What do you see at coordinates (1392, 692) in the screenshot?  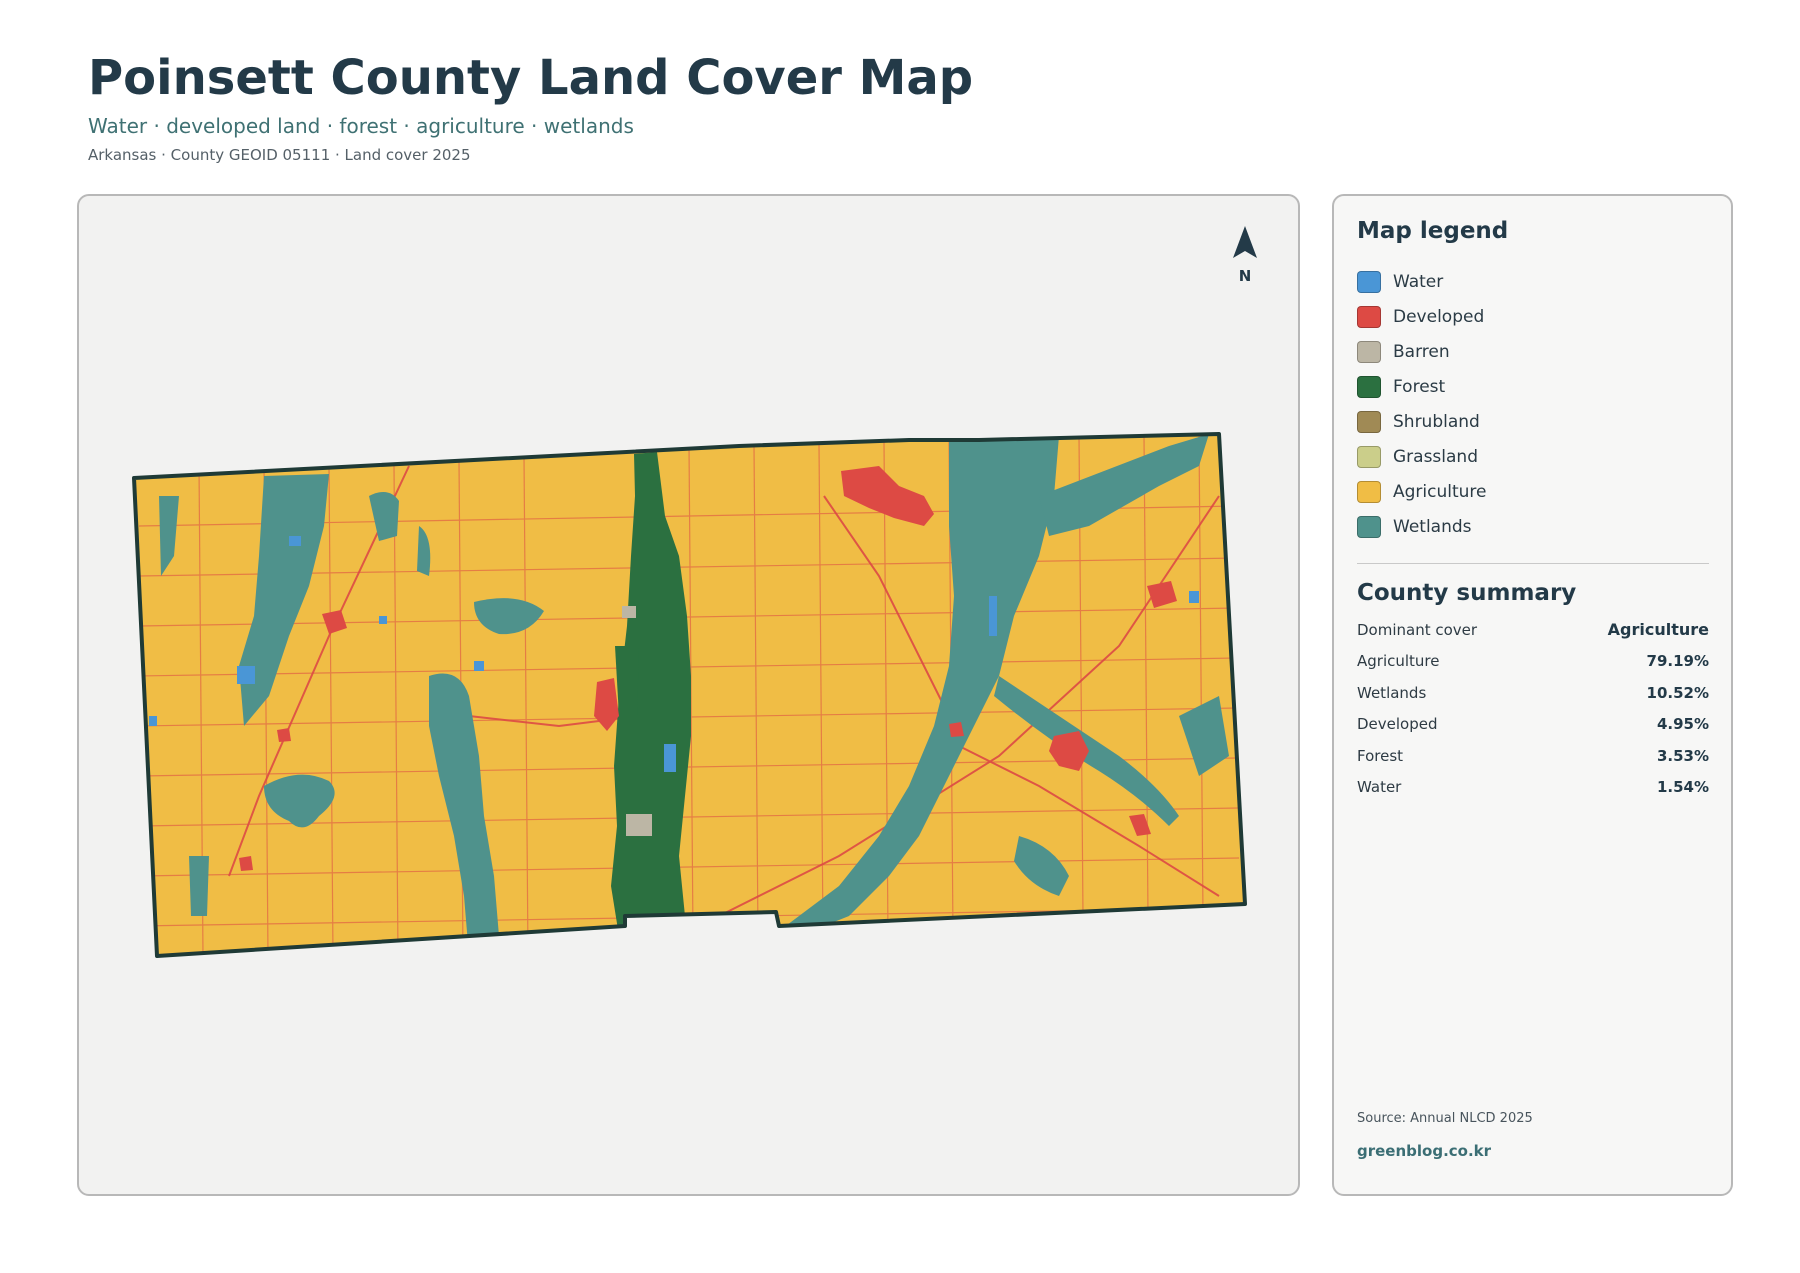 I see `summary-label: Wetlands` at bounding box center [1392, 692].